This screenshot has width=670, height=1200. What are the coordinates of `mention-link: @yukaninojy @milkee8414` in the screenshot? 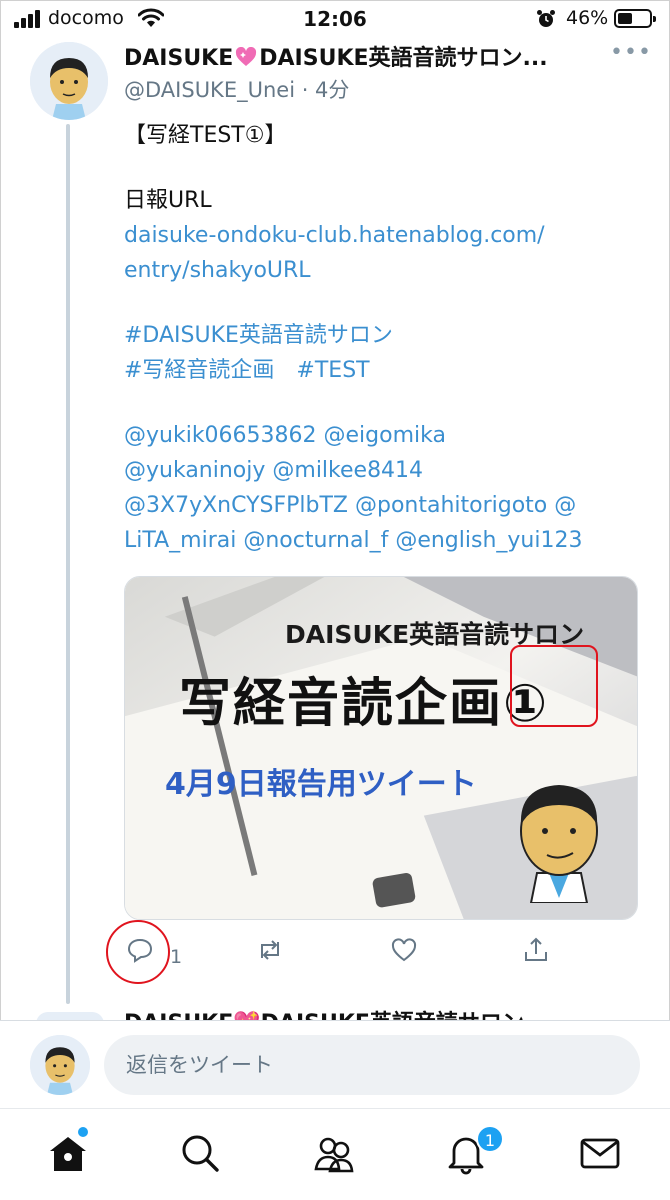 It's located at (384, 470).